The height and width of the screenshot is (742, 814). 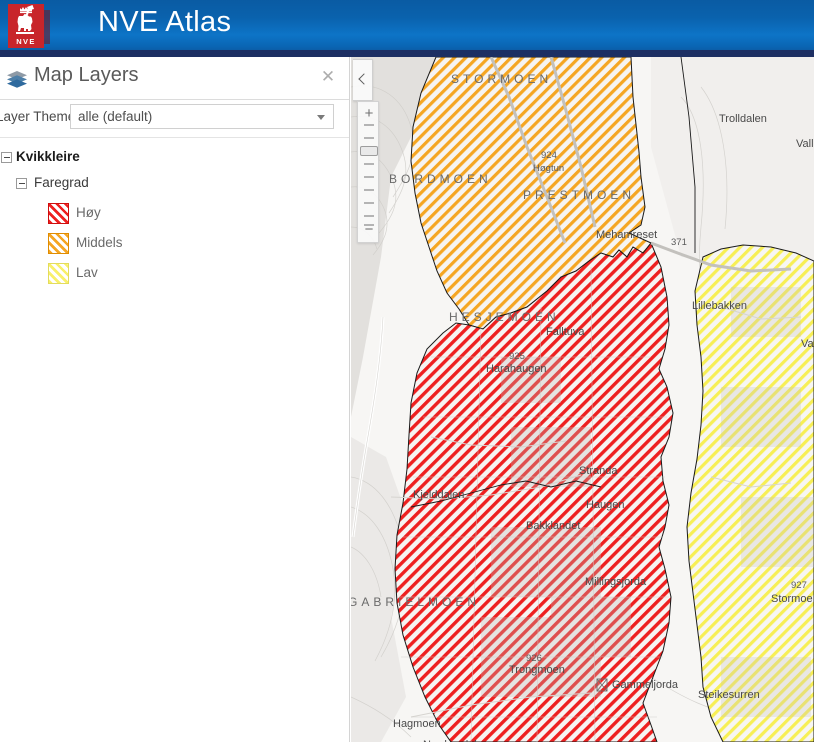 What do you see at coordinates (516, 369) in the screenshot?
I see `map-label: Harahaugen` at bounding box center [516, 369].